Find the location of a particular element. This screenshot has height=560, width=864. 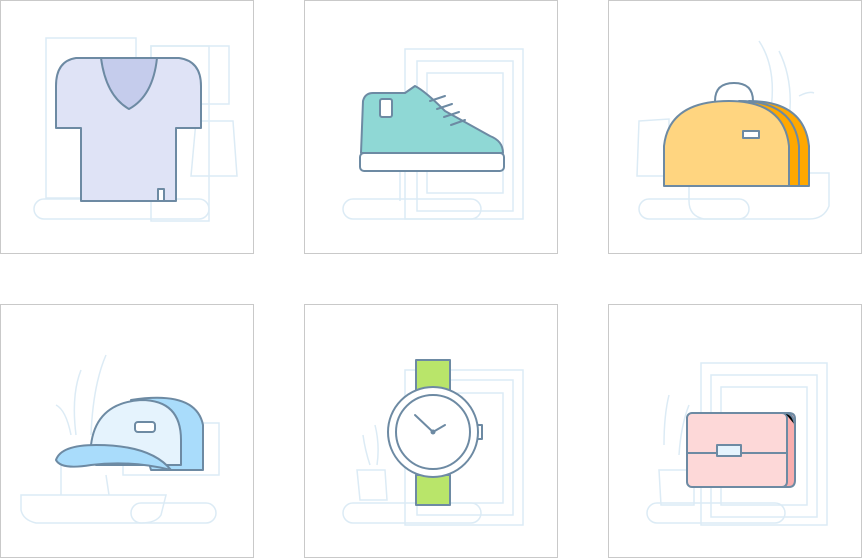

briefcase-icon is located at coordinates (737, 444).